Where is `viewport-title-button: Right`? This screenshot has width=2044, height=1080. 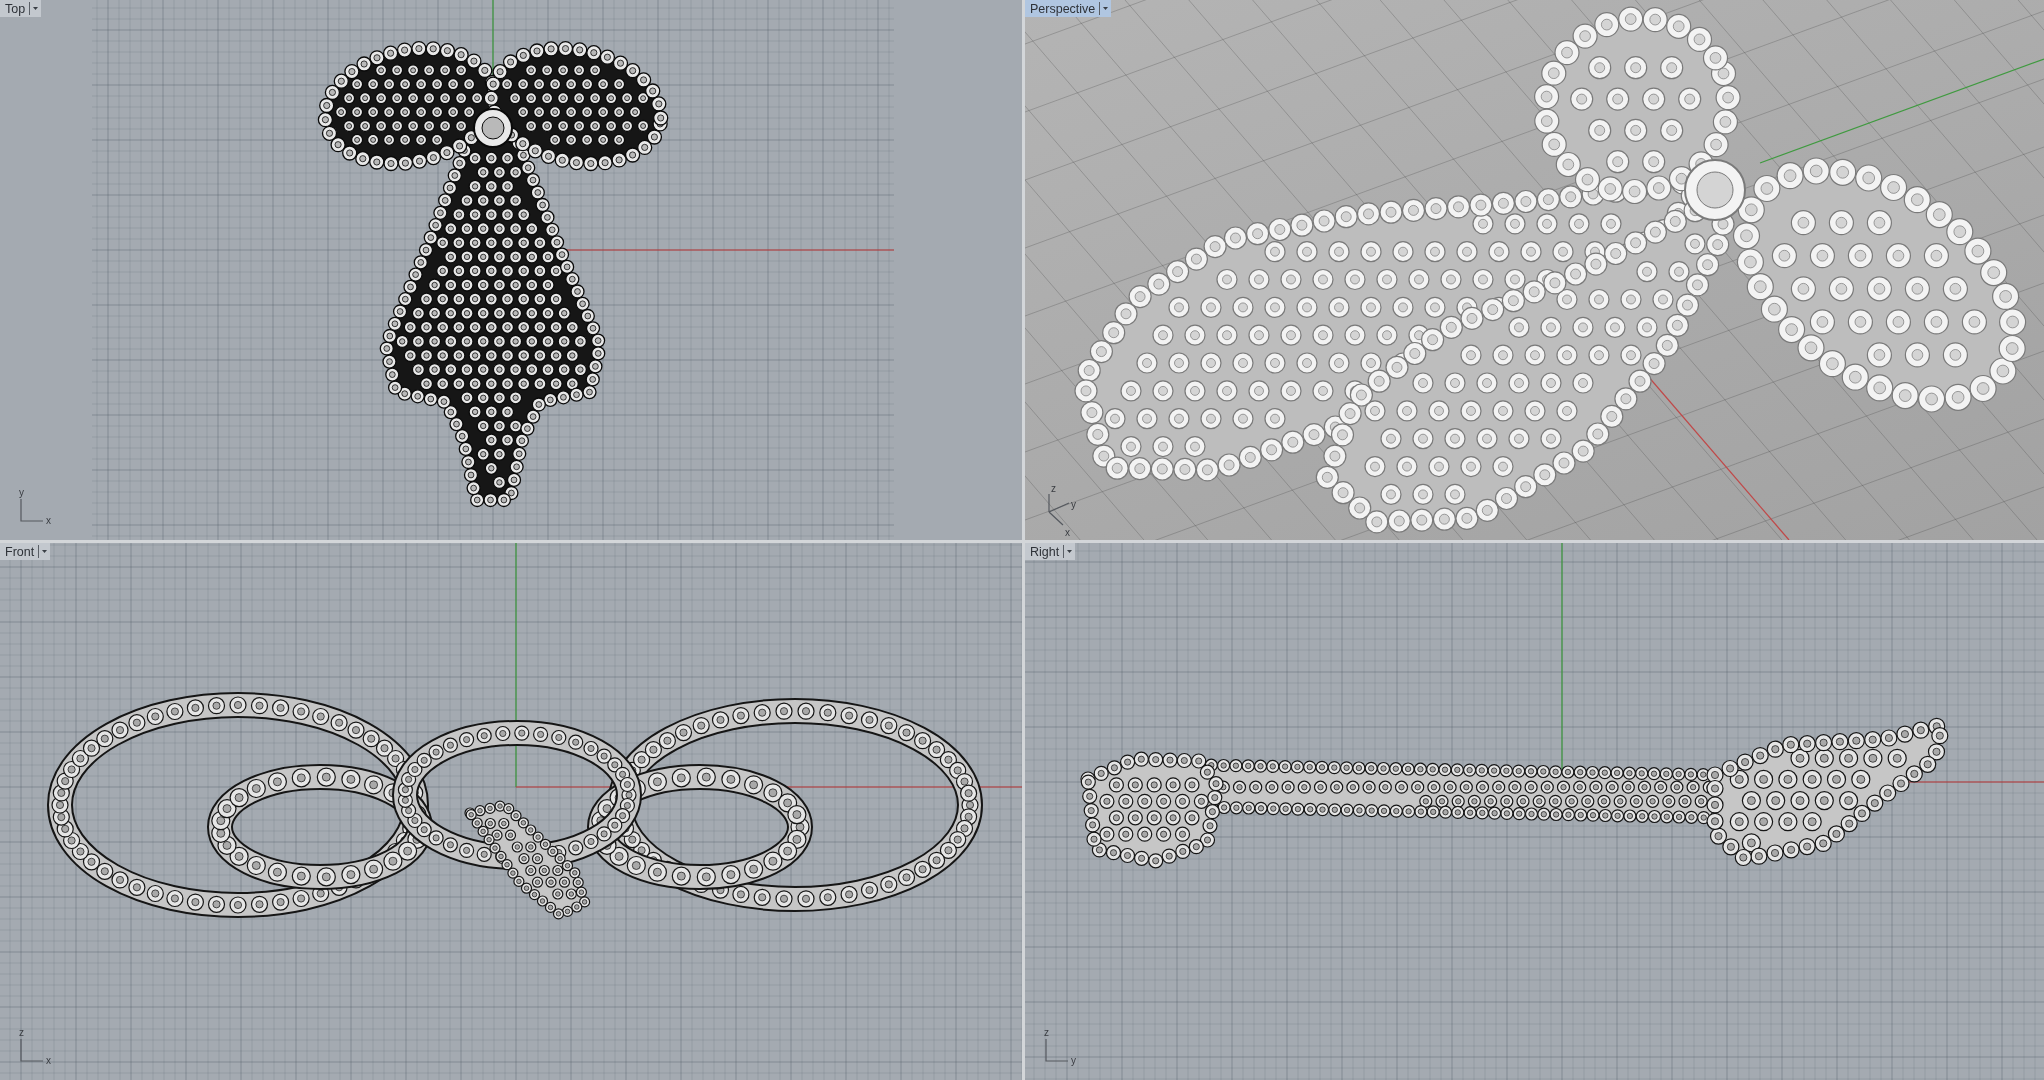
viewport-title-button: Right is located at coordinates (1050, 551).